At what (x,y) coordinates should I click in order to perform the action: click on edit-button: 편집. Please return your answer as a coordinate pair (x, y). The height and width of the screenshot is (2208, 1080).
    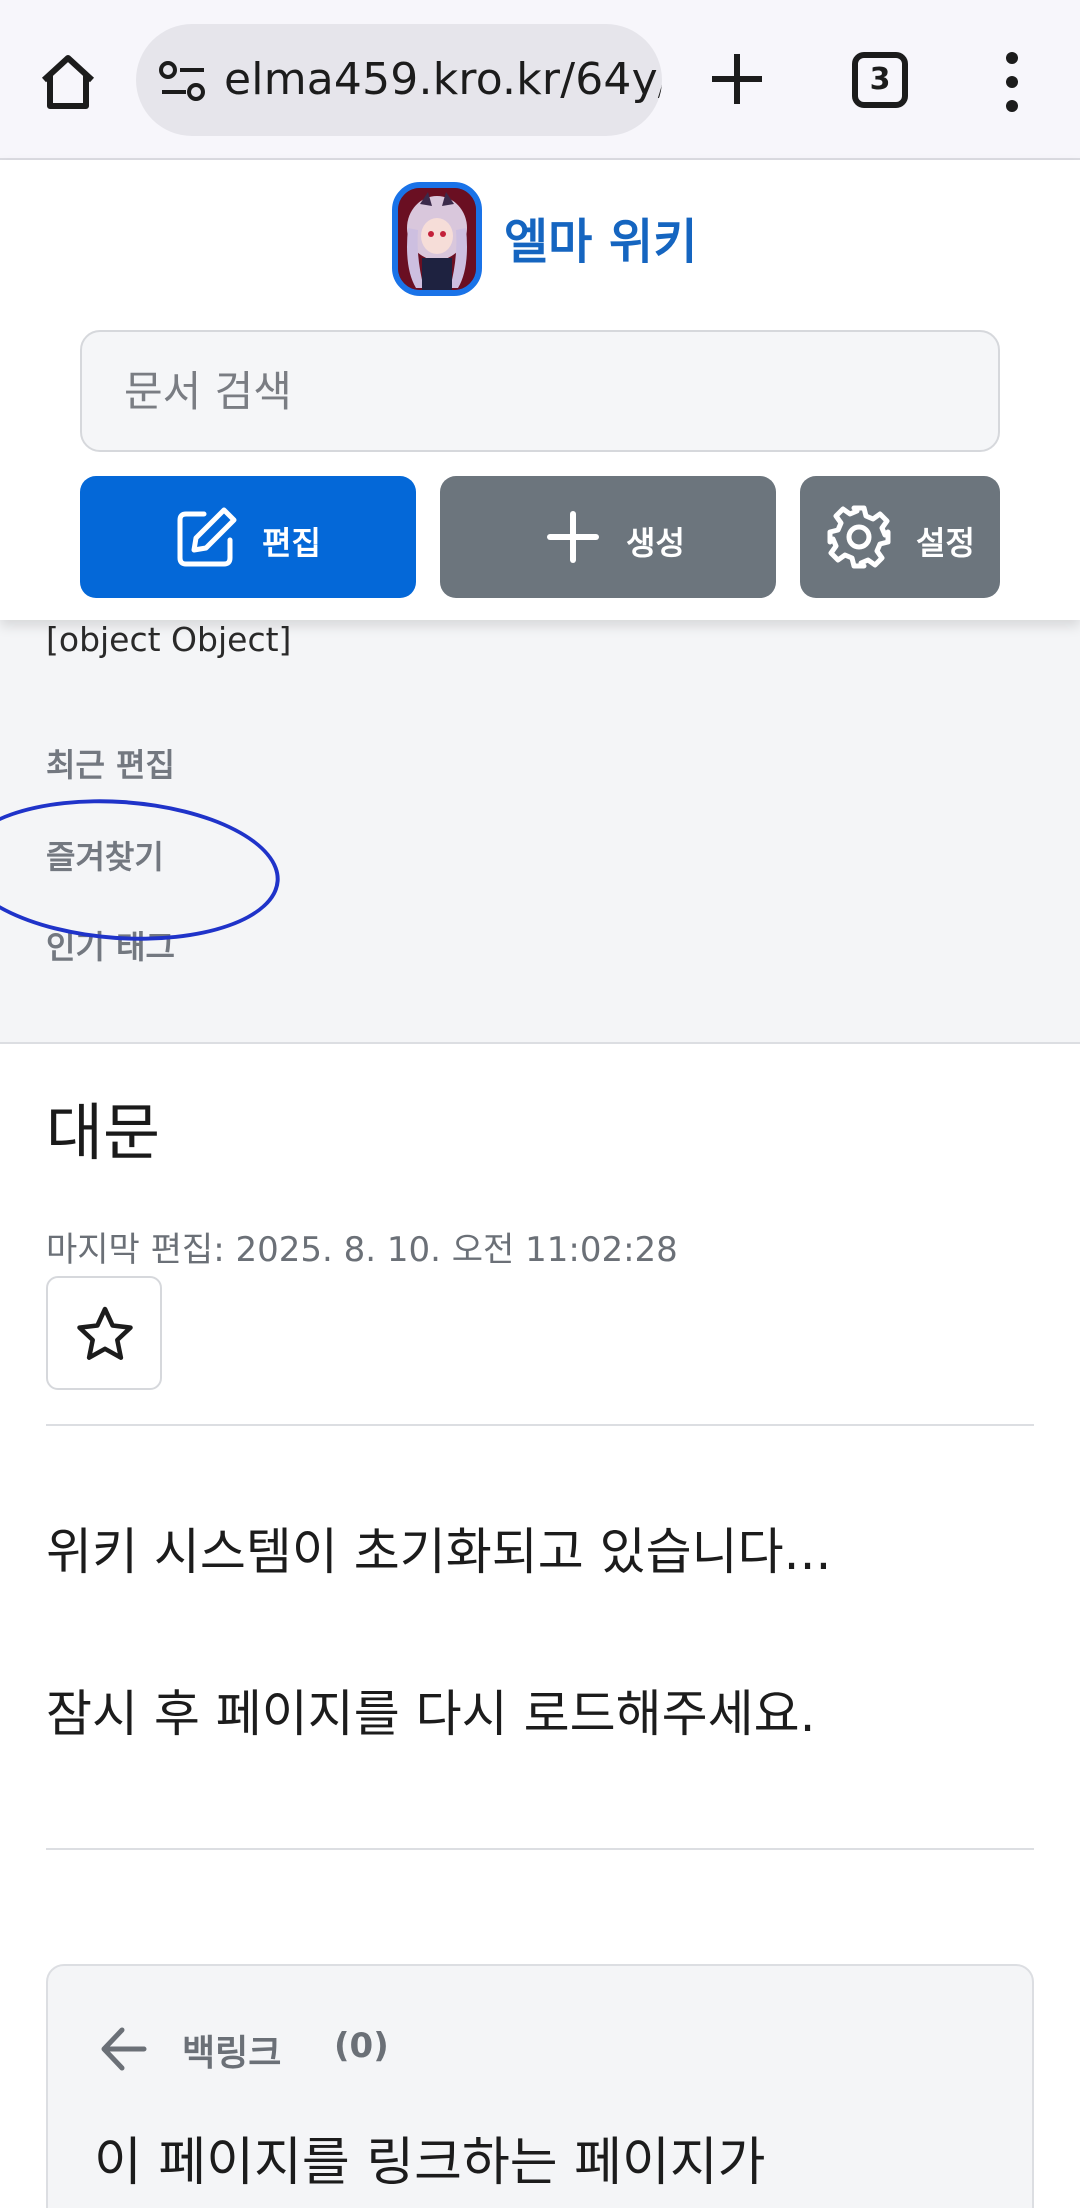
    Looking at the image, I should click on (248, 537).